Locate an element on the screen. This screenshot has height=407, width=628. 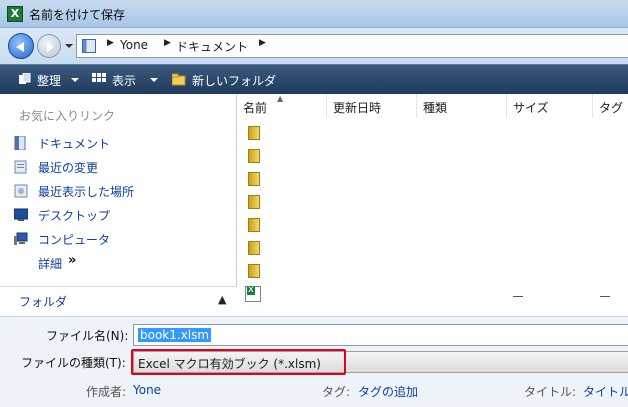
tags-add-link: タグの追加 is located at coordinates (388, 391).